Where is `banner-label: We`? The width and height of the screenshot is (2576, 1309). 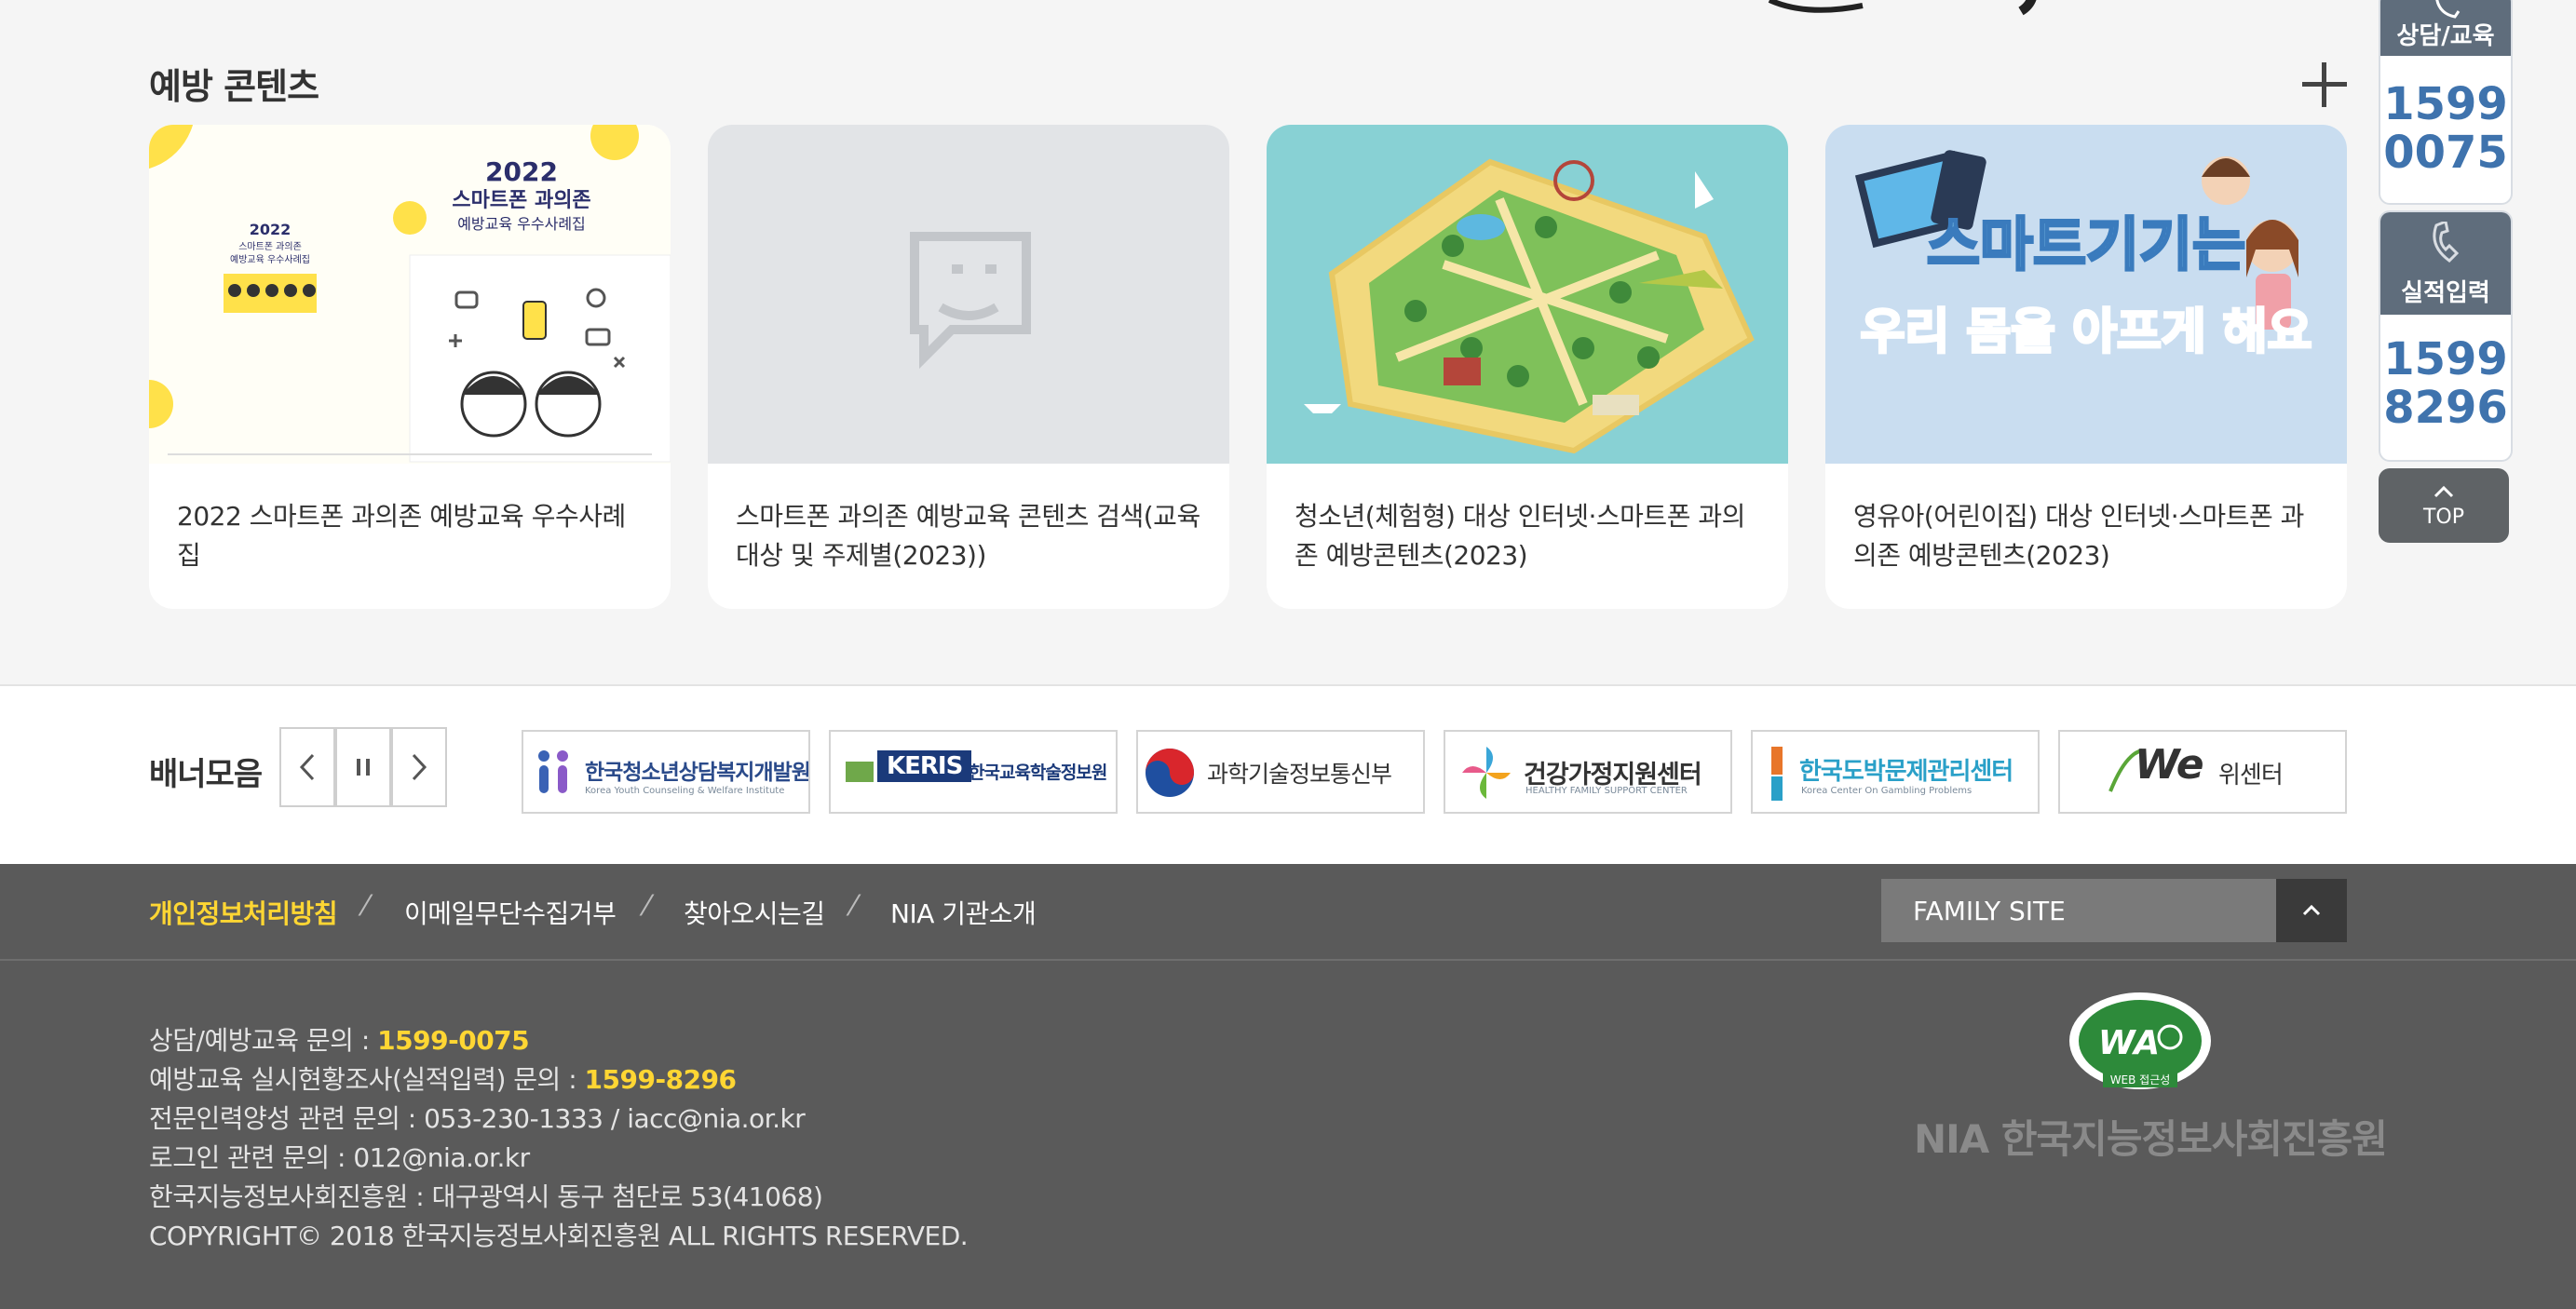 banner-label: We is located at coordinates (2169, 765).